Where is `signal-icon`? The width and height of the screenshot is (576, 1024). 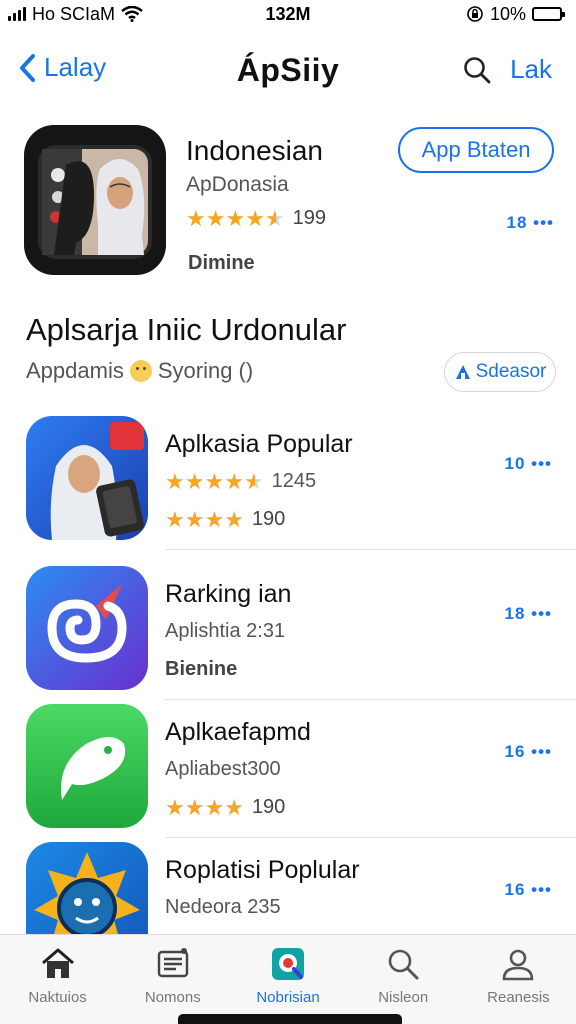
signal-icon is located at coordinates (17, 14).